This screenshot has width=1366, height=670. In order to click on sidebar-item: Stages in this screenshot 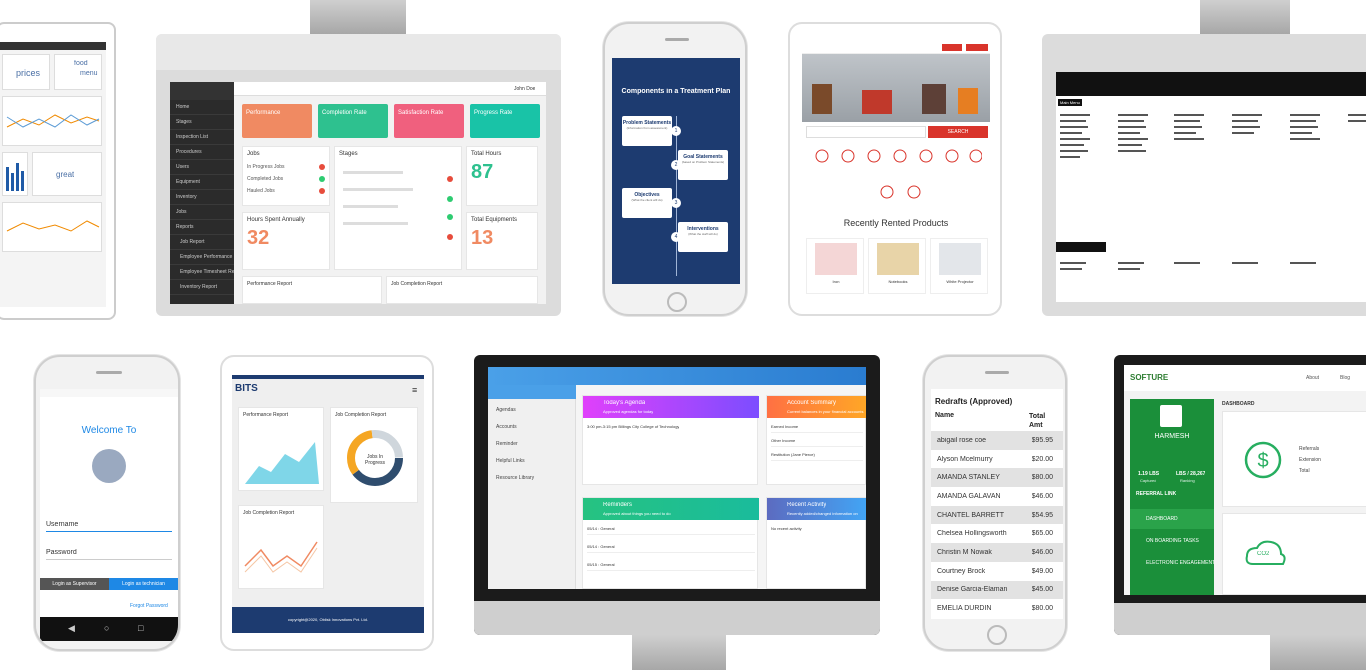, I will do `click(202, 122)`.